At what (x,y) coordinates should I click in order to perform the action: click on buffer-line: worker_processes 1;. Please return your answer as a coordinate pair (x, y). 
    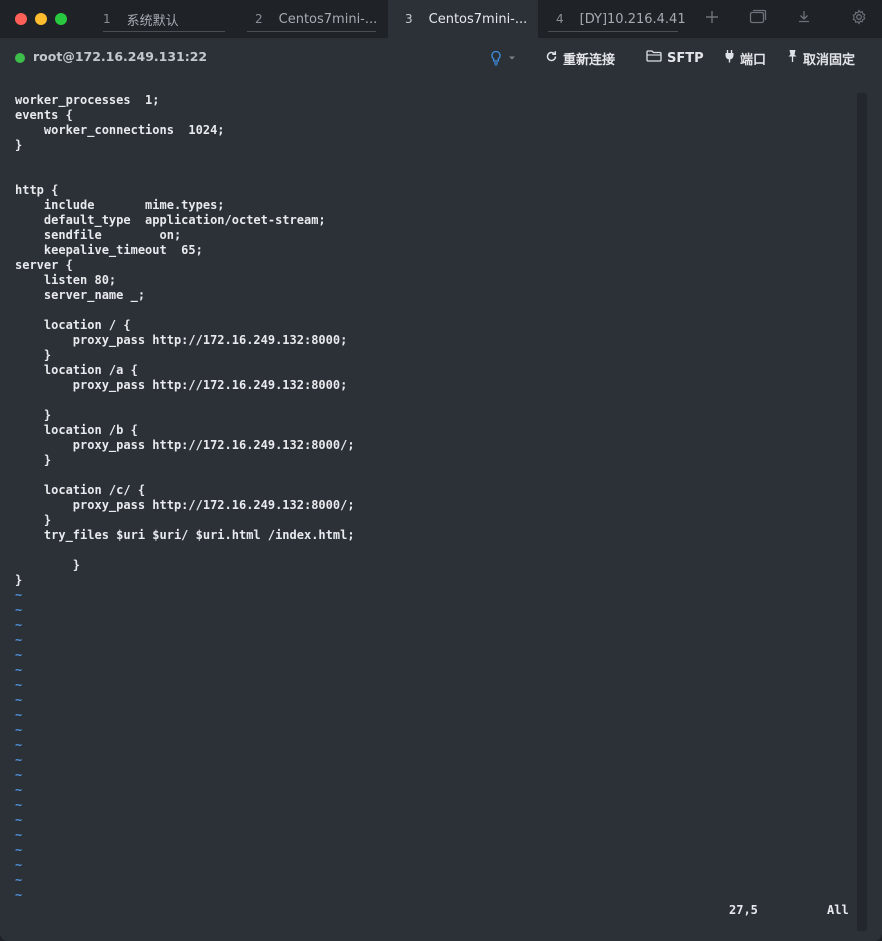
    Looking at the image, I should click on (87, 100).